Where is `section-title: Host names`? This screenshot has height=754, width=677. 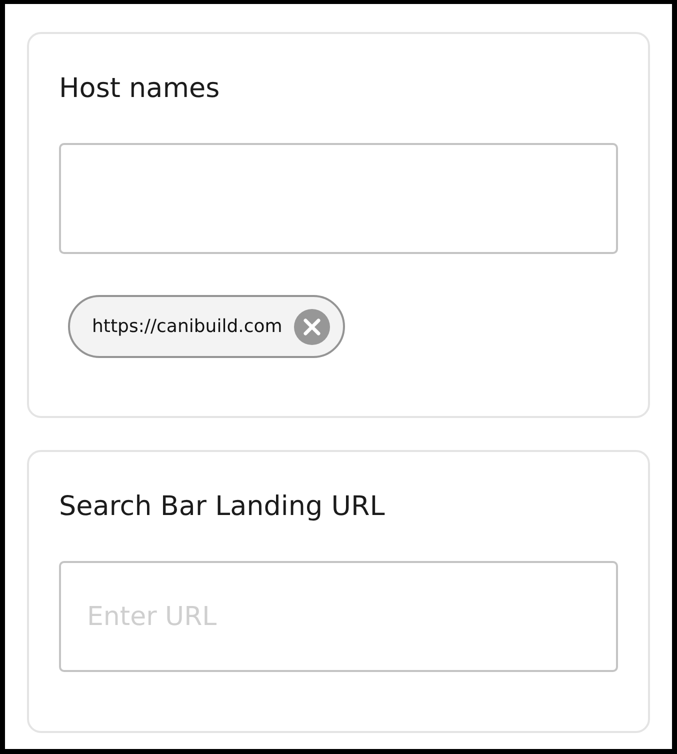
section-title: Host names is located at coordinates (140, 89).